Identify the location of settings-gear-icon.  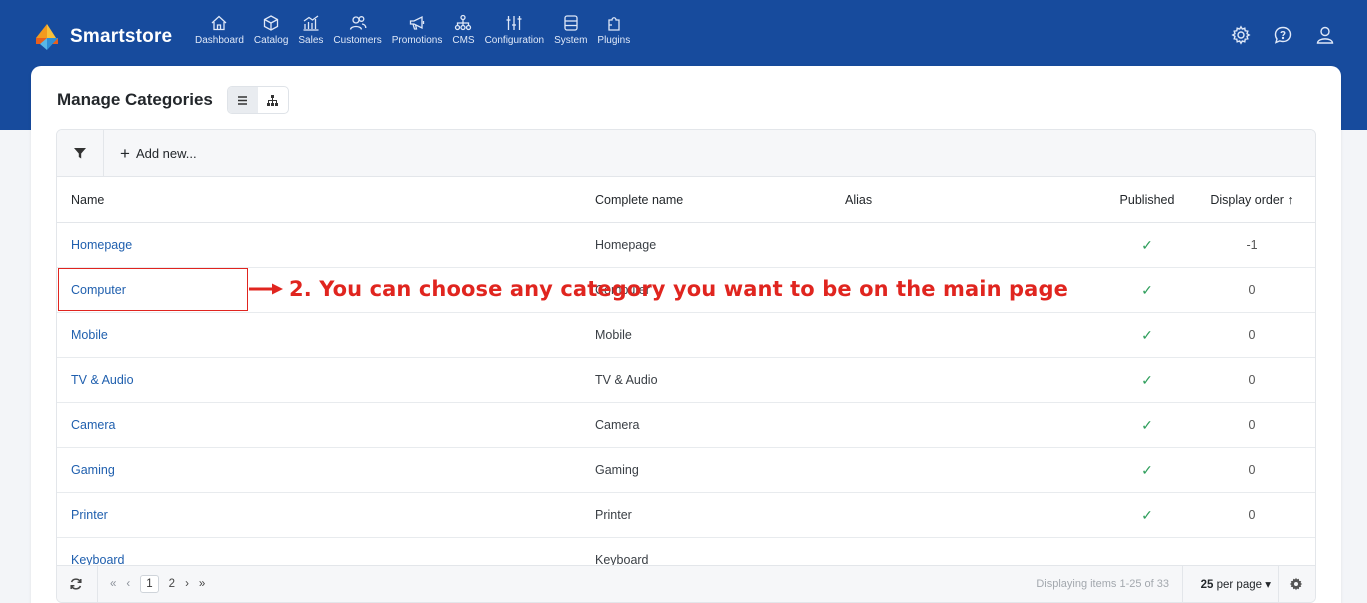
(1241, 35).